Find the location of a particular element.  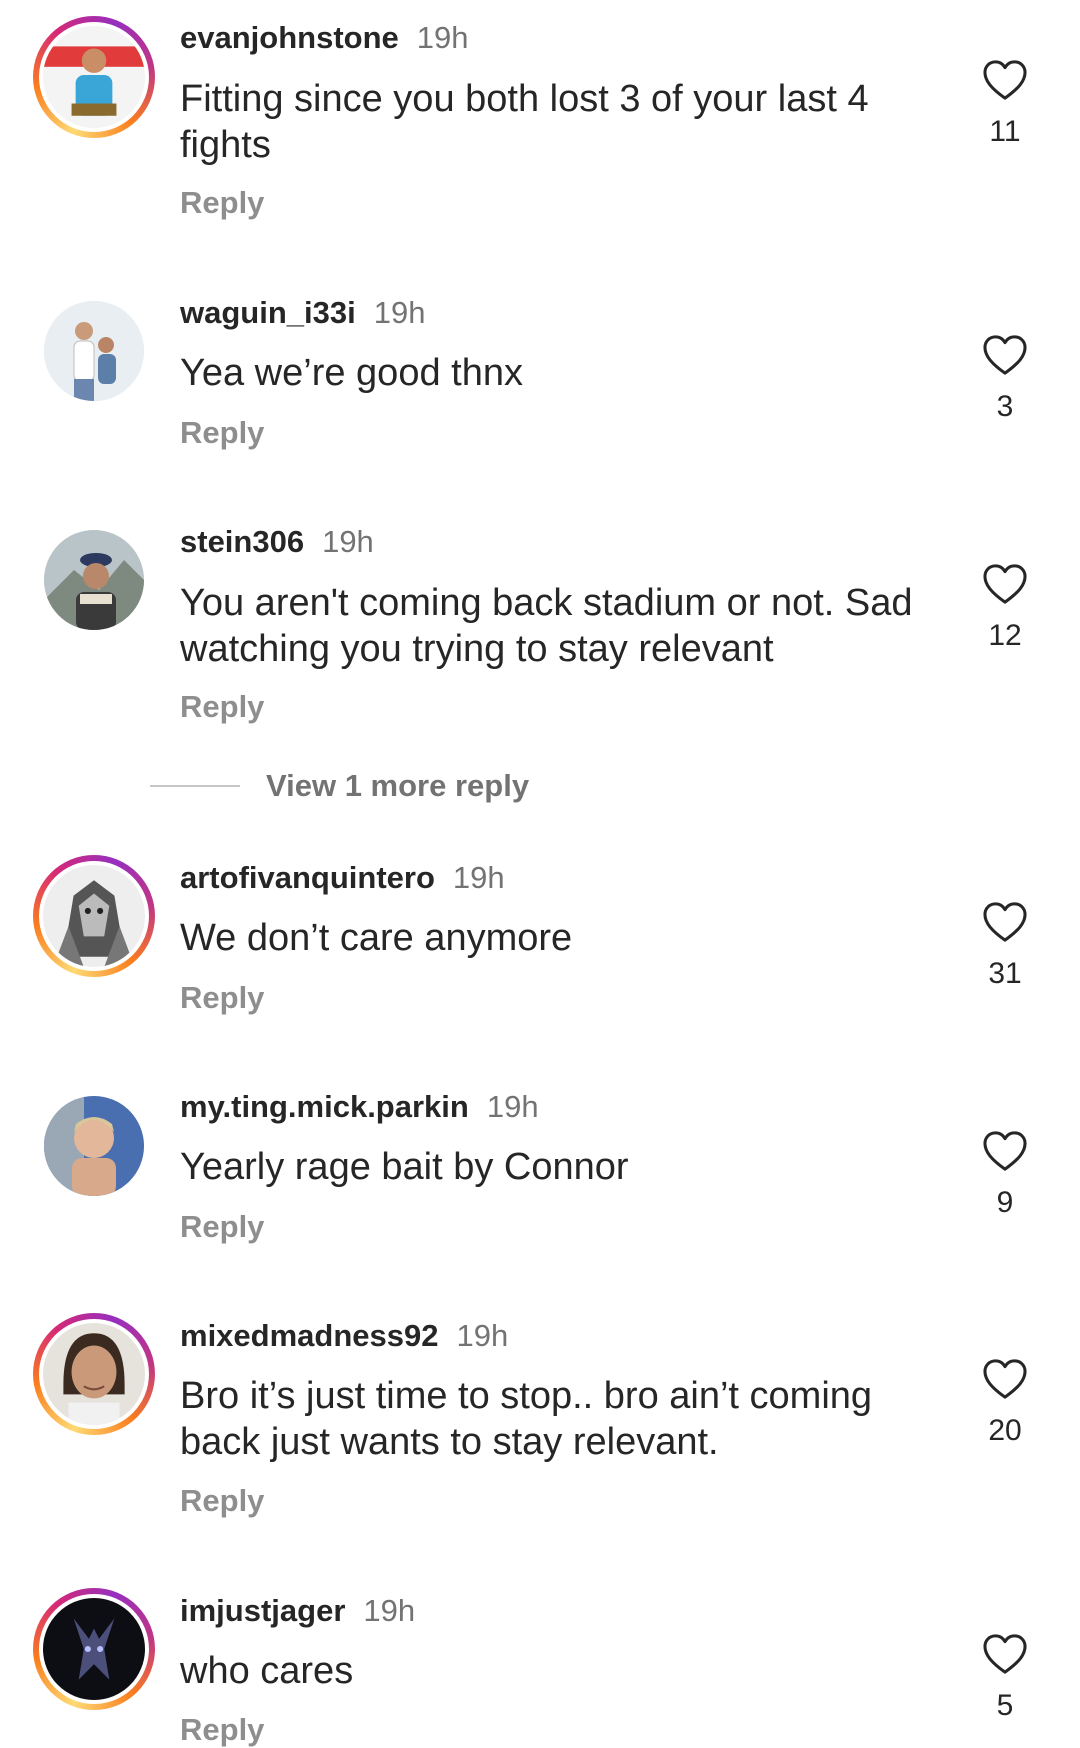

like-count: 12 is located at coordinates (1005, 635).